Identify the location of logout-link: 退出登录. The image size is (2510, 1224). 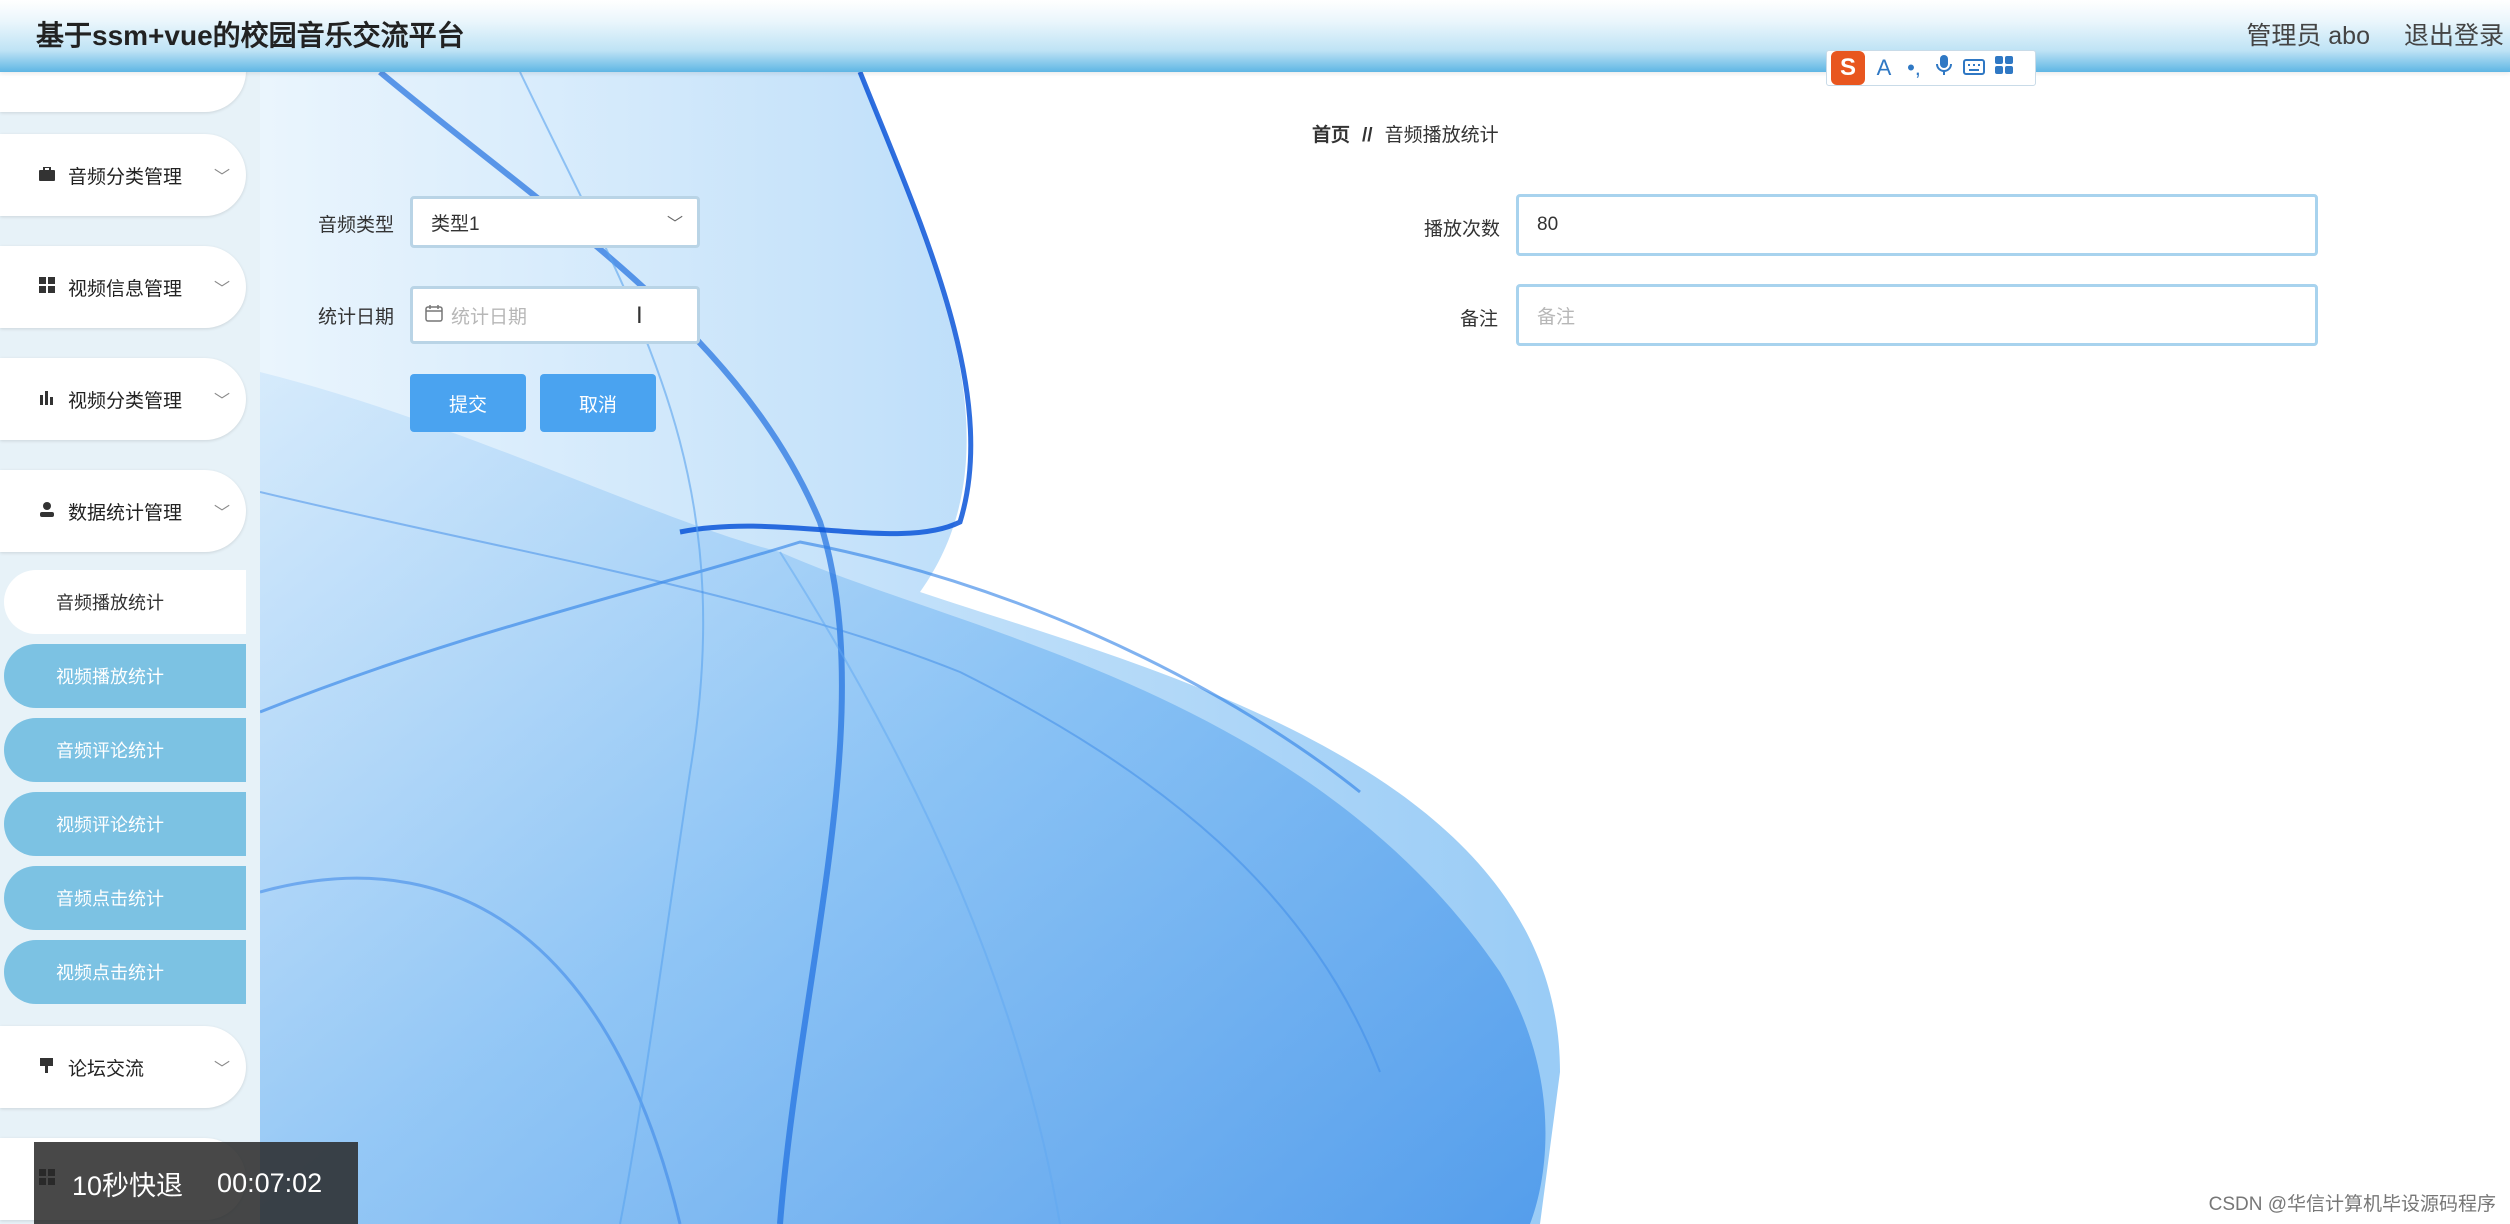
(2454, 34).